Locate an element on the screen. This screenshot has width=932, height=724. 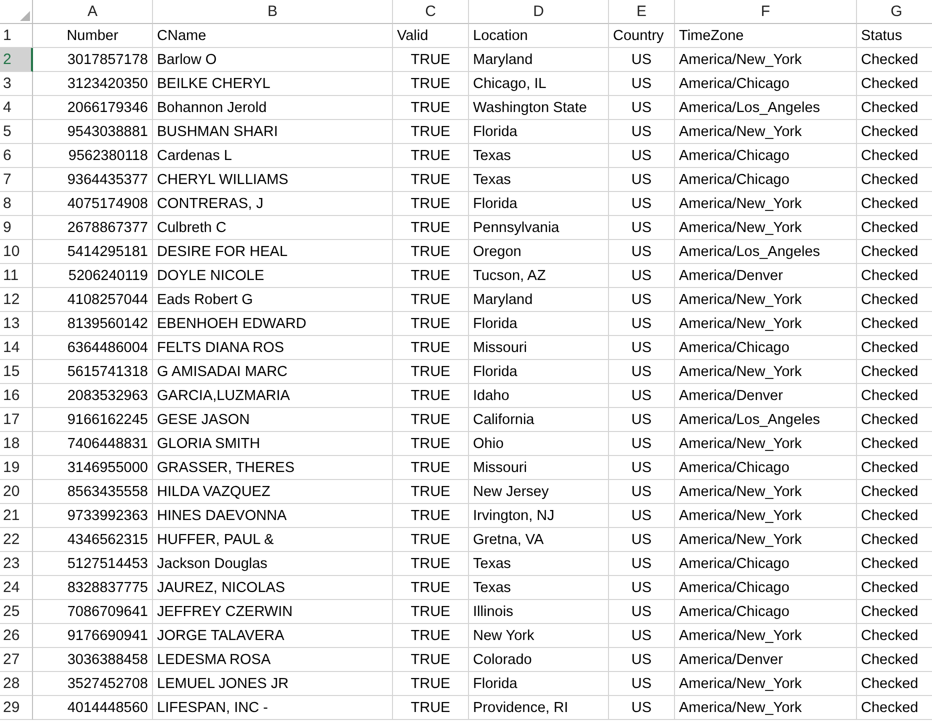
row-header: 8 is located at coordinates (16, 204).